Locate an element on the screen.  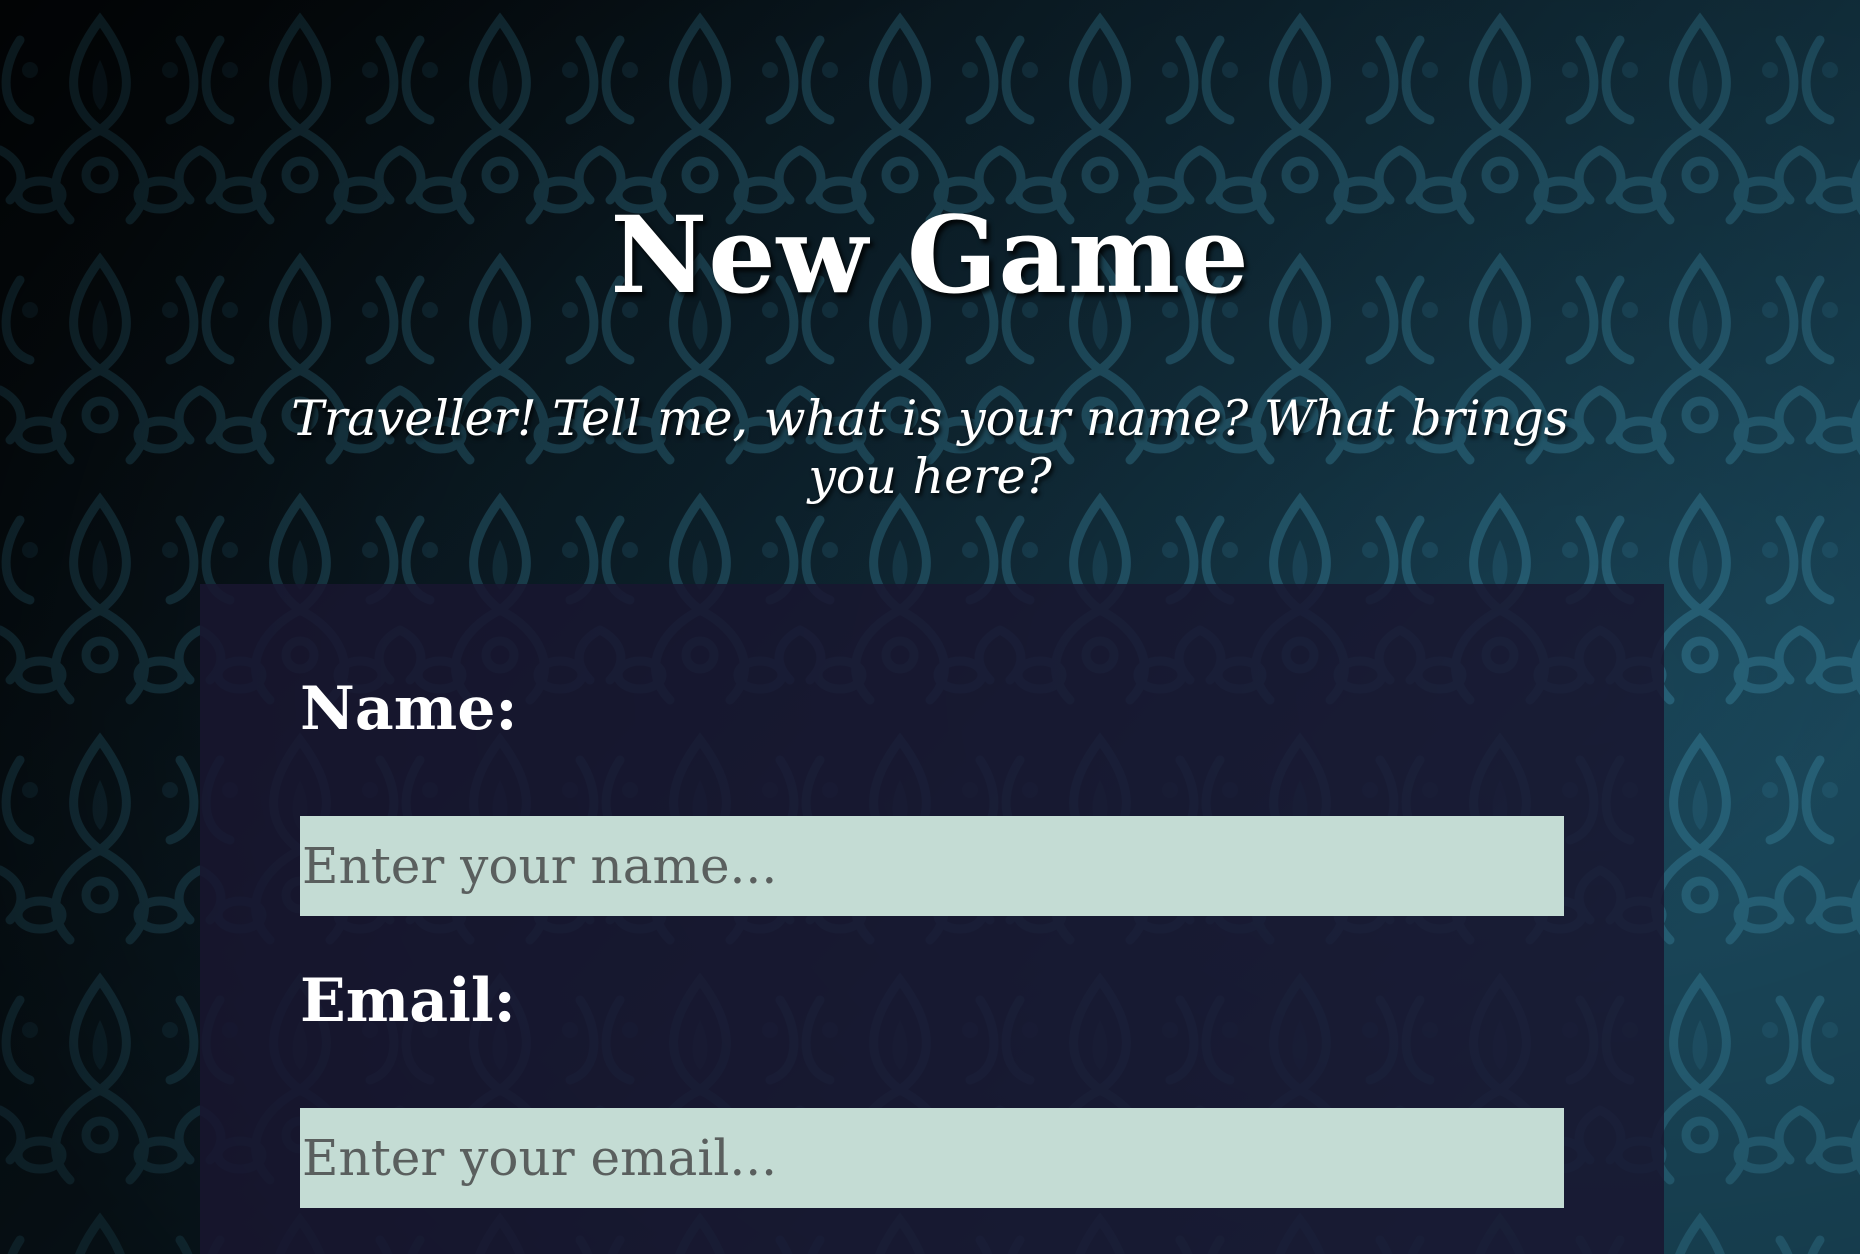
page-title: New Game is located at coordinates (930, 254).